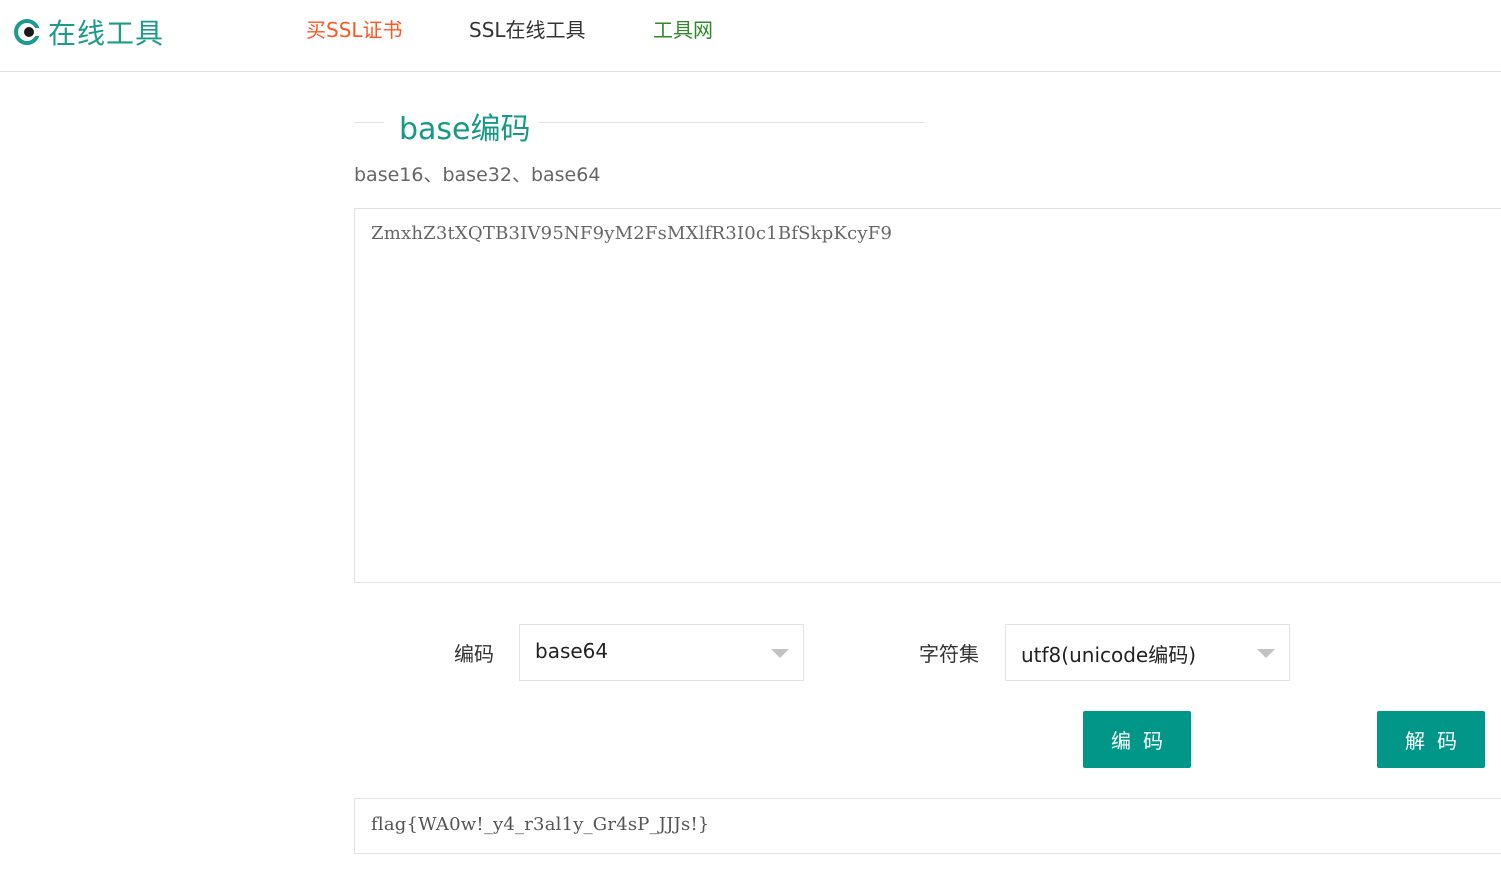 The height and width of the screenshot is (887, 1501). Describe the element at coordinates (477, 175) in the screenshot. I see `page-subtitle: base16、base32、base64` at that location.